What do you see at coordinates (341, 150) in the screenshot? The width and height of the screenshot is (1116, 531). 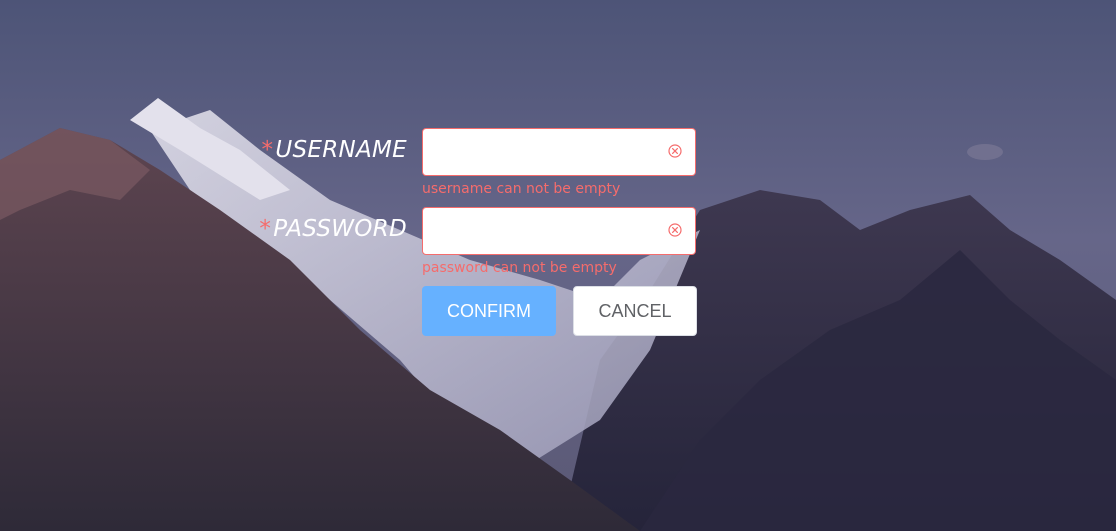 I see `username-label-text: USERNAME` at bounding box center [341, 150].